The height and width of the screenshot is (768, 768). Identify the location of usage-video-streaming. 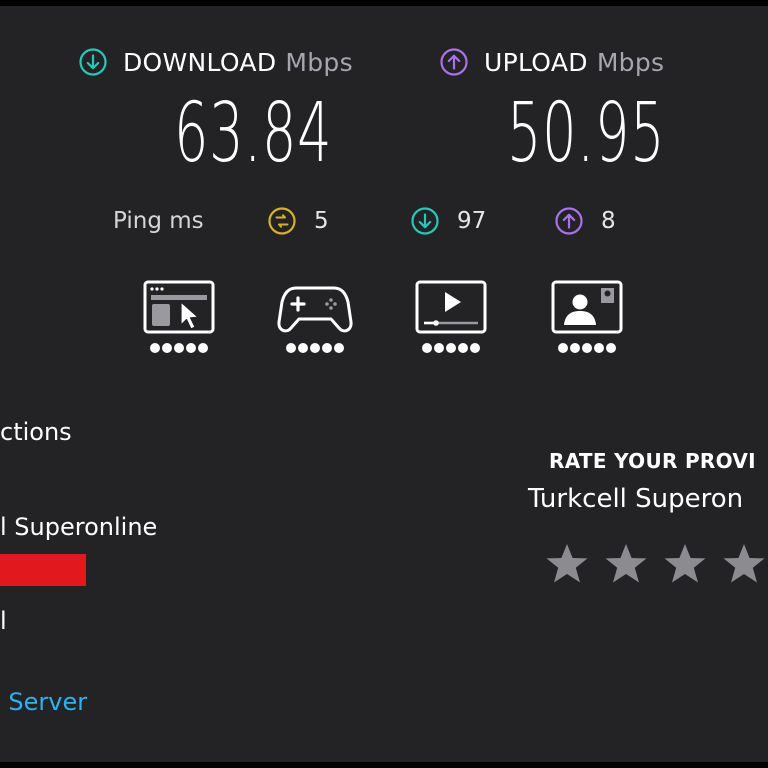
(451, 316).